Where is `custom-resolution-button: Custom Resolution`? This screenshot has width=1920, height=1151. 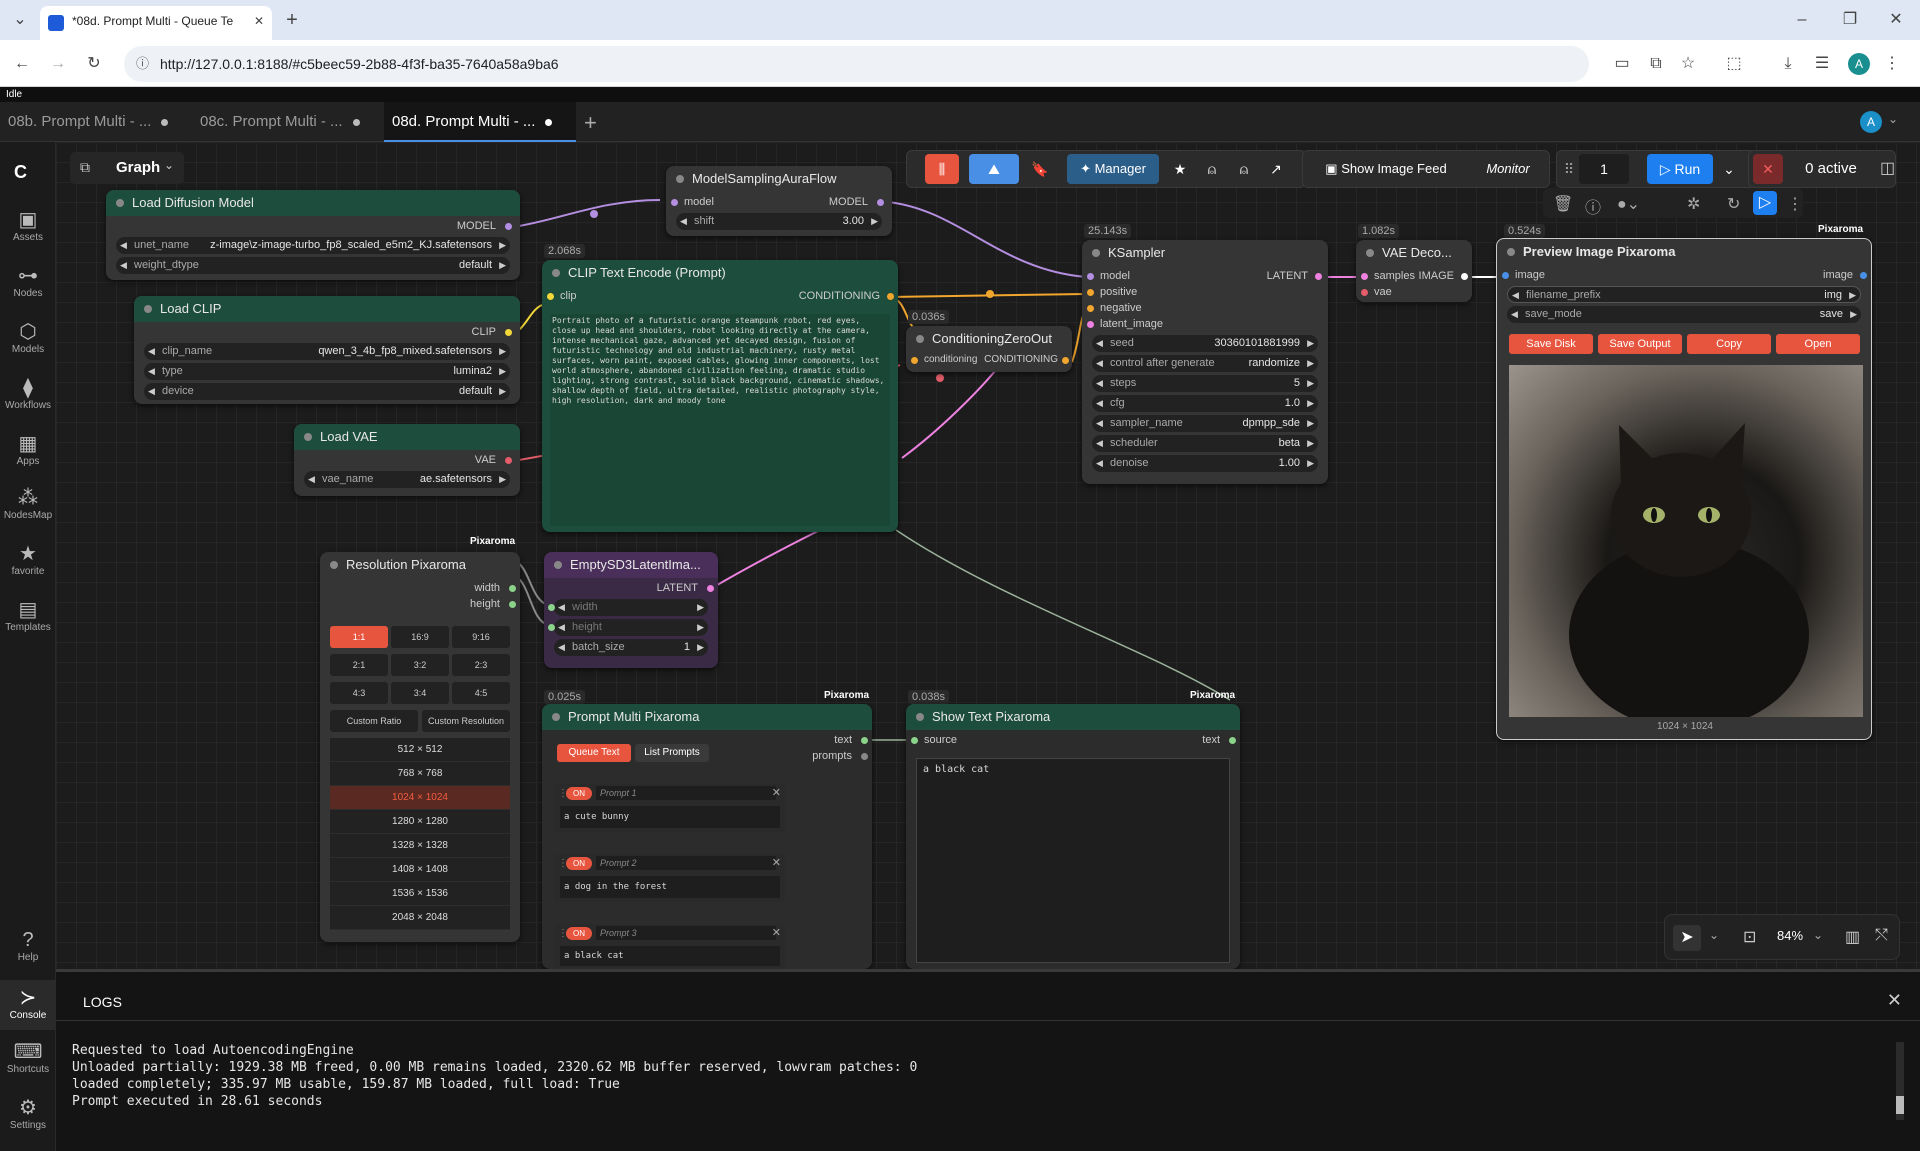
custom-resolution-button: Custom Resolution is located at coordinates (466, 721).